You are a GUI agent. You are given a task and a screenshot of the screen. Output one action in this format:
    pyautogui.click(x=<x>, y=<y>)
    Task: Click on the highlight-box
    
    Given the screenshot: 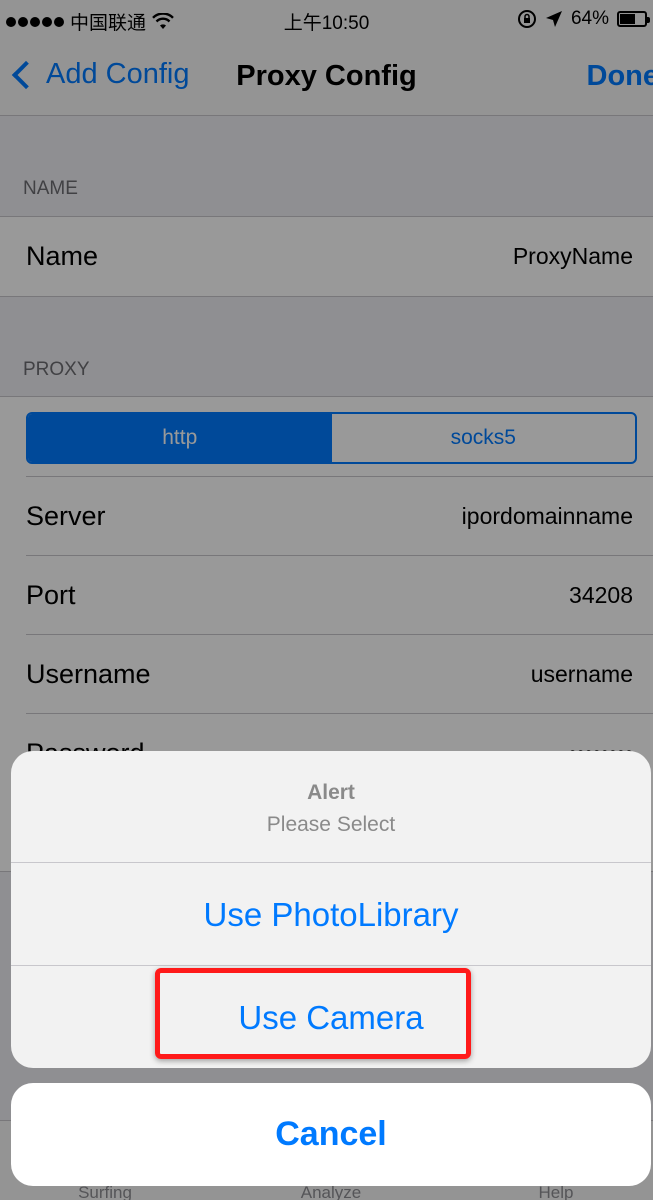 What is the action you would take?
    pyautogui.click(x=313, y=1013)
    